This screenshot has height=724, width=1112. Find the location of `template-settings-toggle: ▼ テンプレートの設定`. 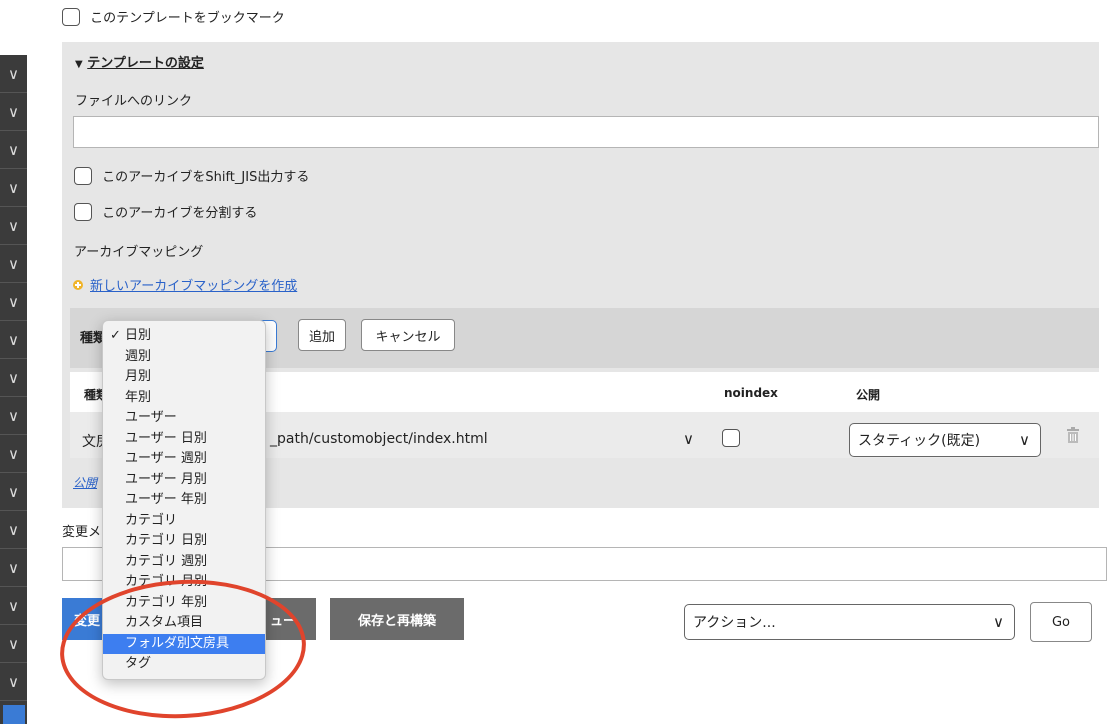

template-settings-toggle: ▼ テンプレートの設定 is located at coordinates (139, 61).